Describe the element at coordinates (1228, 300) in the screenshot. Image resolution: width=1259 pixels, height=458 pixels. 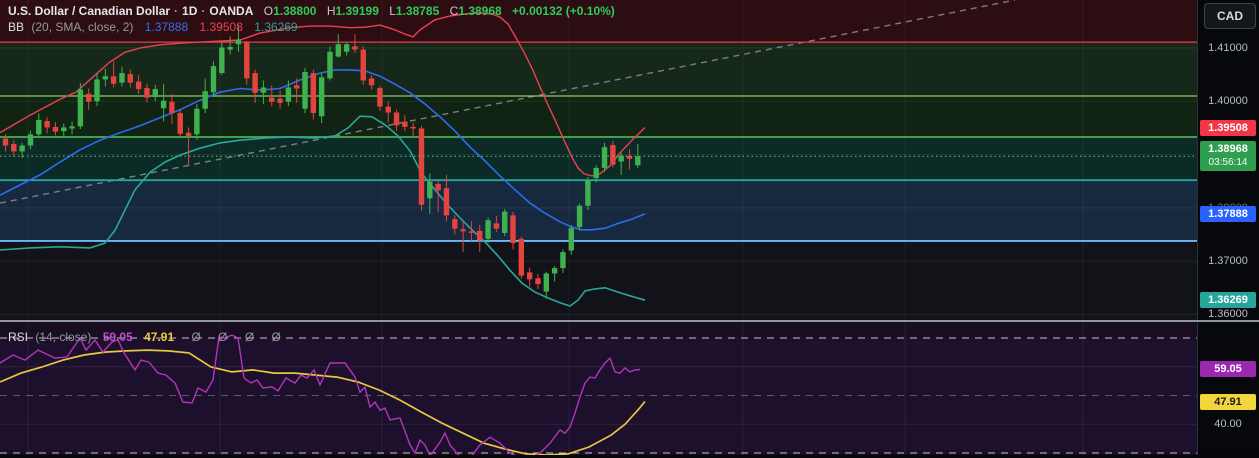
I see `price-level-badge: 1.36269` at that location.